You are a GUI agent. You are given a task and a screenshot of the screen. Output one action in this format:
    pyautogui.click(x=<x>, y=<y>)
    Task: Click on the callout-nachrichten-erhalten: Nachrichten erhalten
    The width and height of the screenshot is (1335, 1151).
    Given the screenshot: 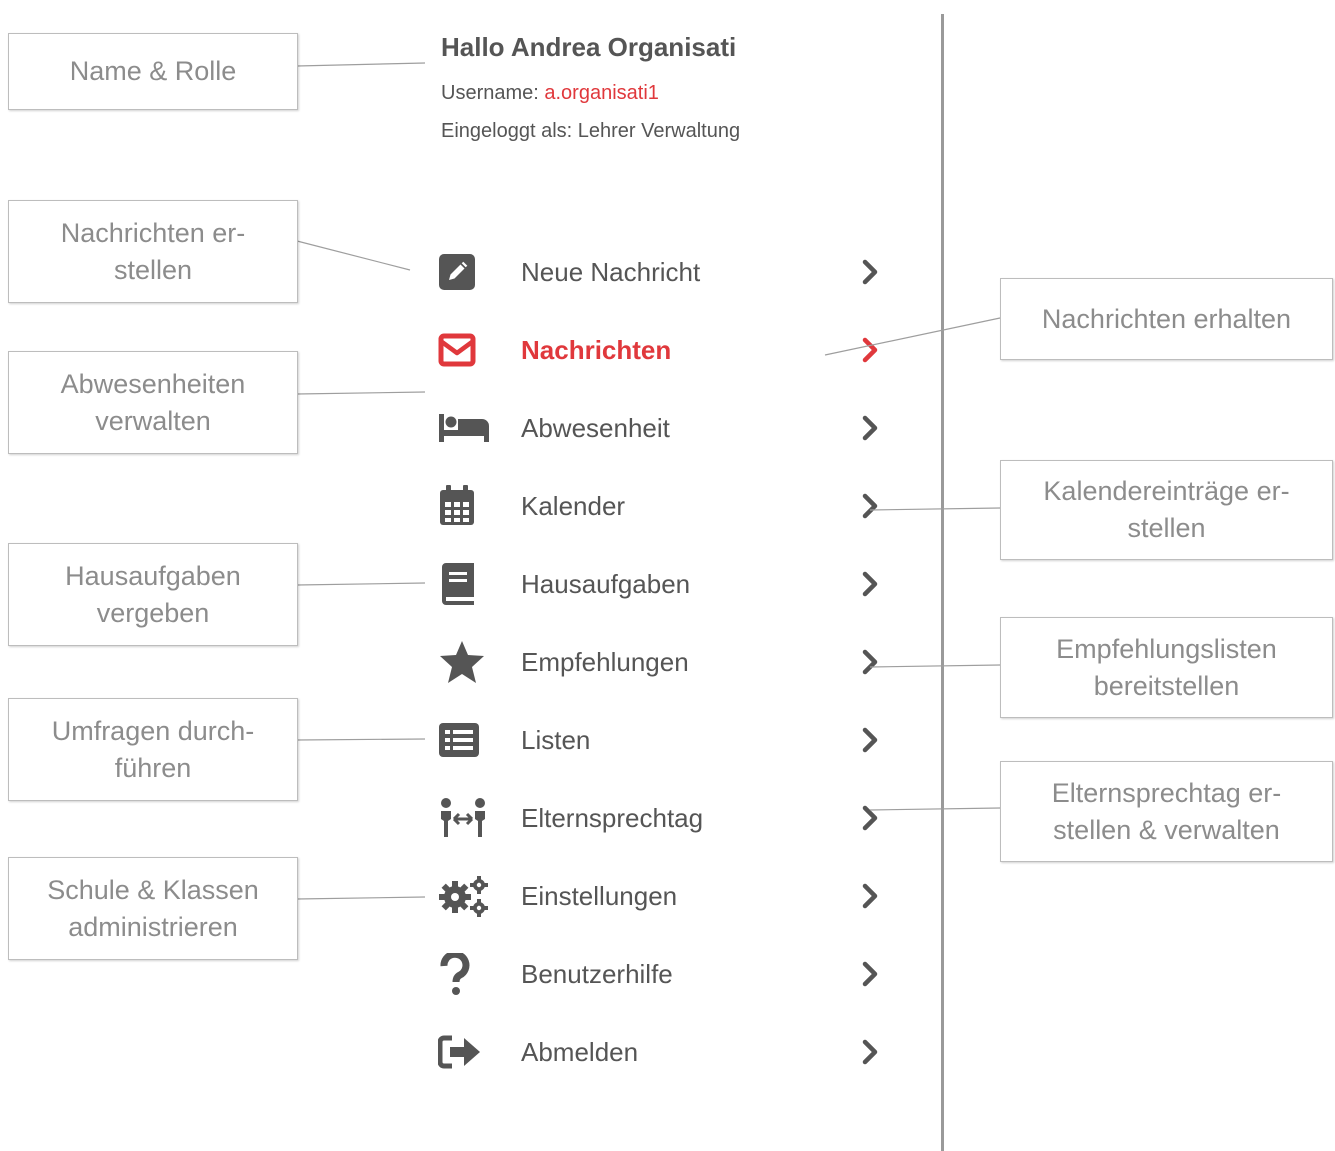 What is the action you would take?
    pyautogui.click(x=1166, y=319)
    